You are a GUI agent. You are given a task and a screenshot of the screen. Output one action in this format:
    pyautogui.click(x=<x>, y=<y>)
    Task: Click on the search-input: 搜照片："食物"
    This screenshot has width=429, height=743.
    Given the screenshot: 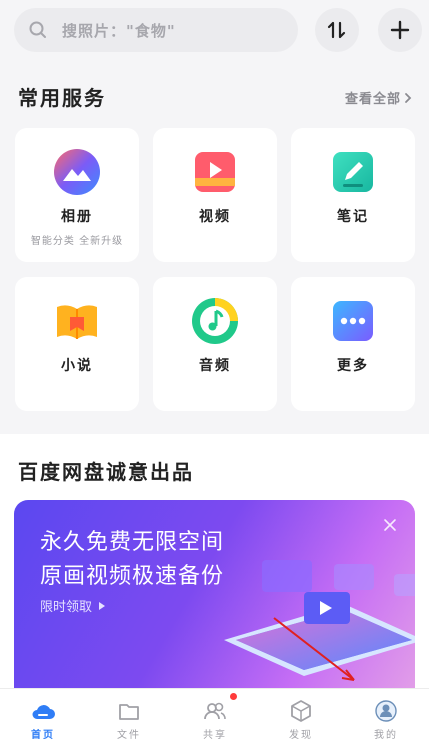 What is the action you would take?
    pyautogui.click(x=156, y=30)
    